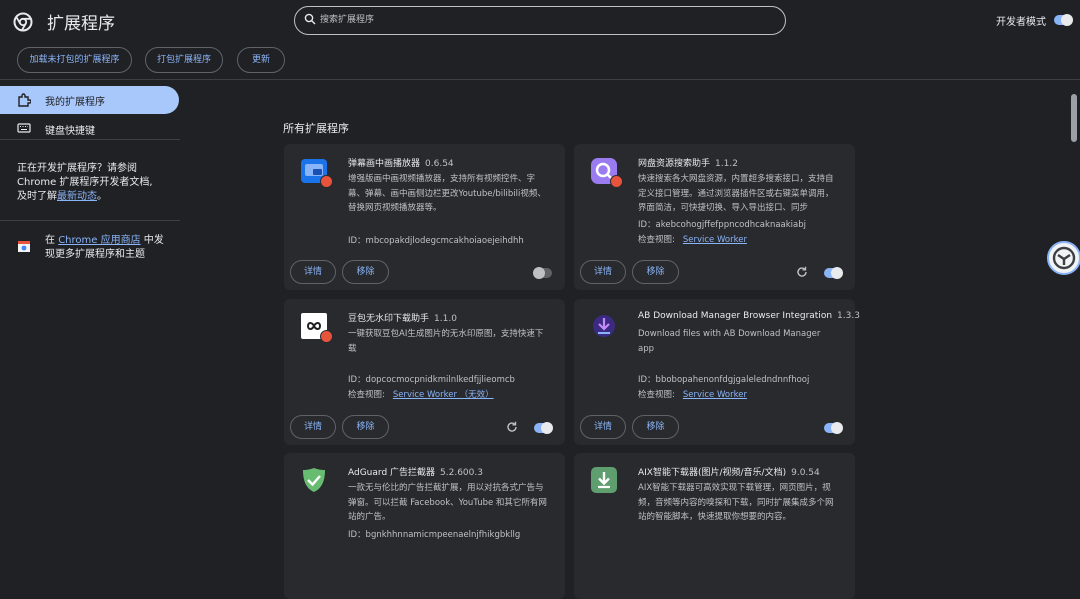  What do you see at coordinates (1063, 20) in the screenshot?
I see `developer-mode-toggle` at bounding box center [1063, 20].